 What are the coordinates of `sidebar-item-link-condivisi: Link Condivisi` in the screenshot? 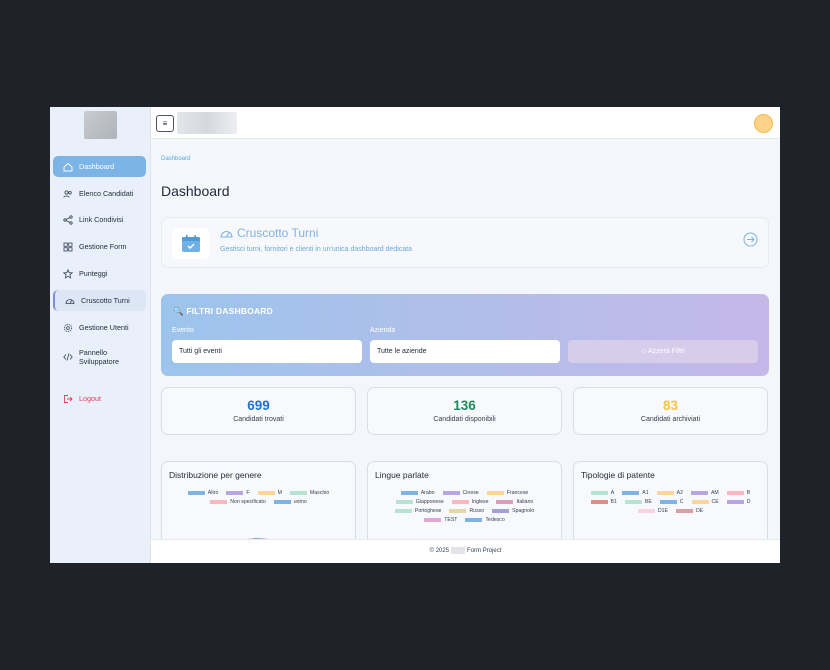 It's located at (99, 219).